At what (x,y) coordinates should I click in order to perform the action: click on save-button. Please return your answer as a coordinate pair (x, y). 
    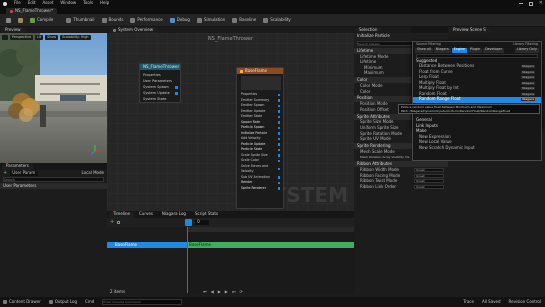
    Looking at the image, I should click on (8, 20).